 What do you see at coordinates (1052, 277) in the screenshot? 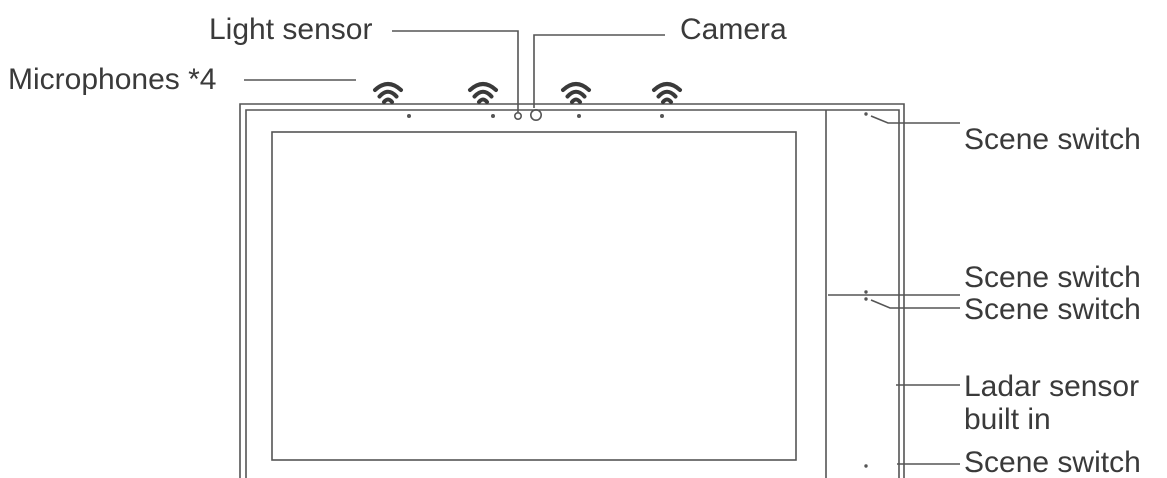
I see `scene-switch-mid-1-label: Scene switch` at bounding box center [1052, 277].